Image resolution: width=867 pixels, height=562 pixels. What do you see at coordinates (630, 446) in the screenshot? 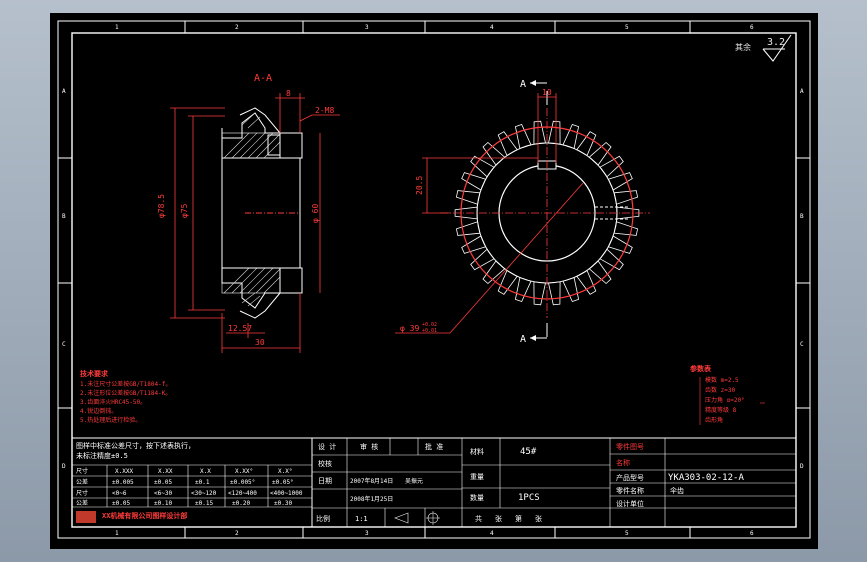
I see `tb-right-label-1: 零件图号` at bounding box center [630, 446].